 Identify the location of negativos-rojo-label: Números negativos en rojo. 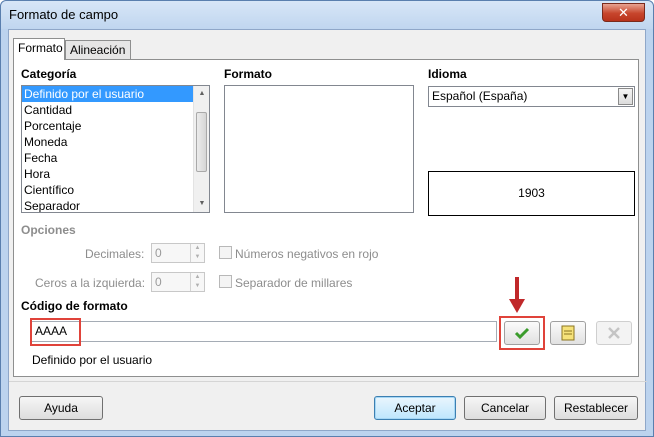
(307, 254).